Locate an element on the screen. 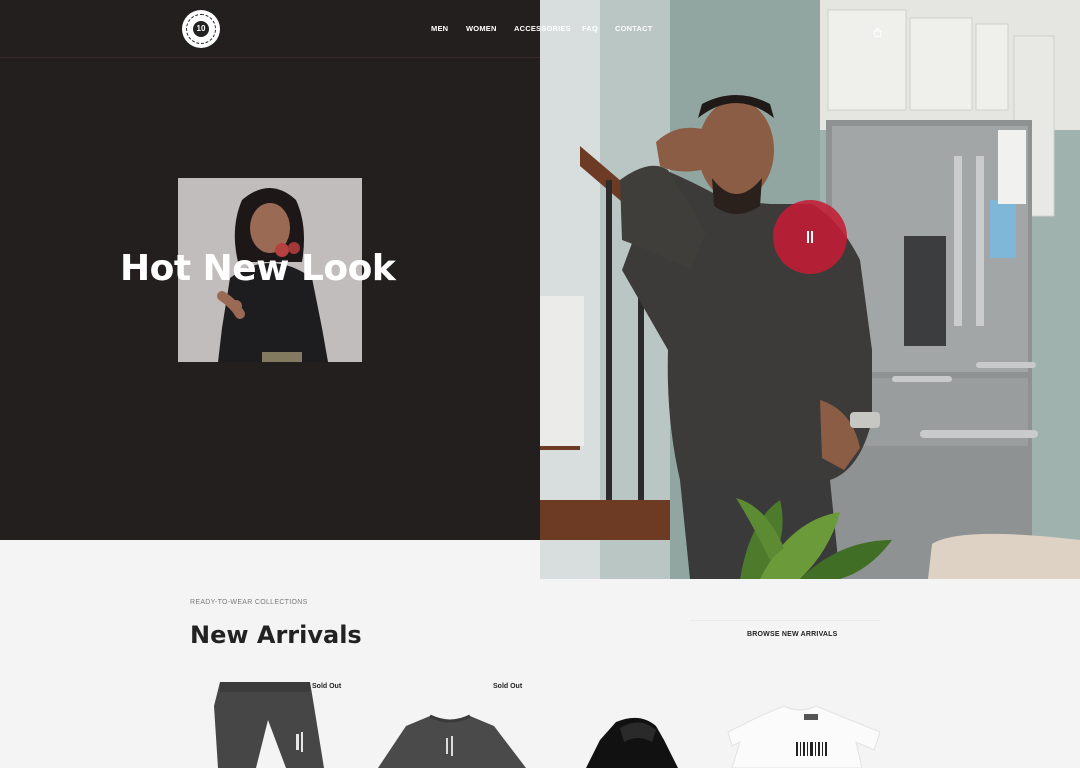 This screenshot has width=1080, height=768. pause-icon is located at coordinates (810, 237).